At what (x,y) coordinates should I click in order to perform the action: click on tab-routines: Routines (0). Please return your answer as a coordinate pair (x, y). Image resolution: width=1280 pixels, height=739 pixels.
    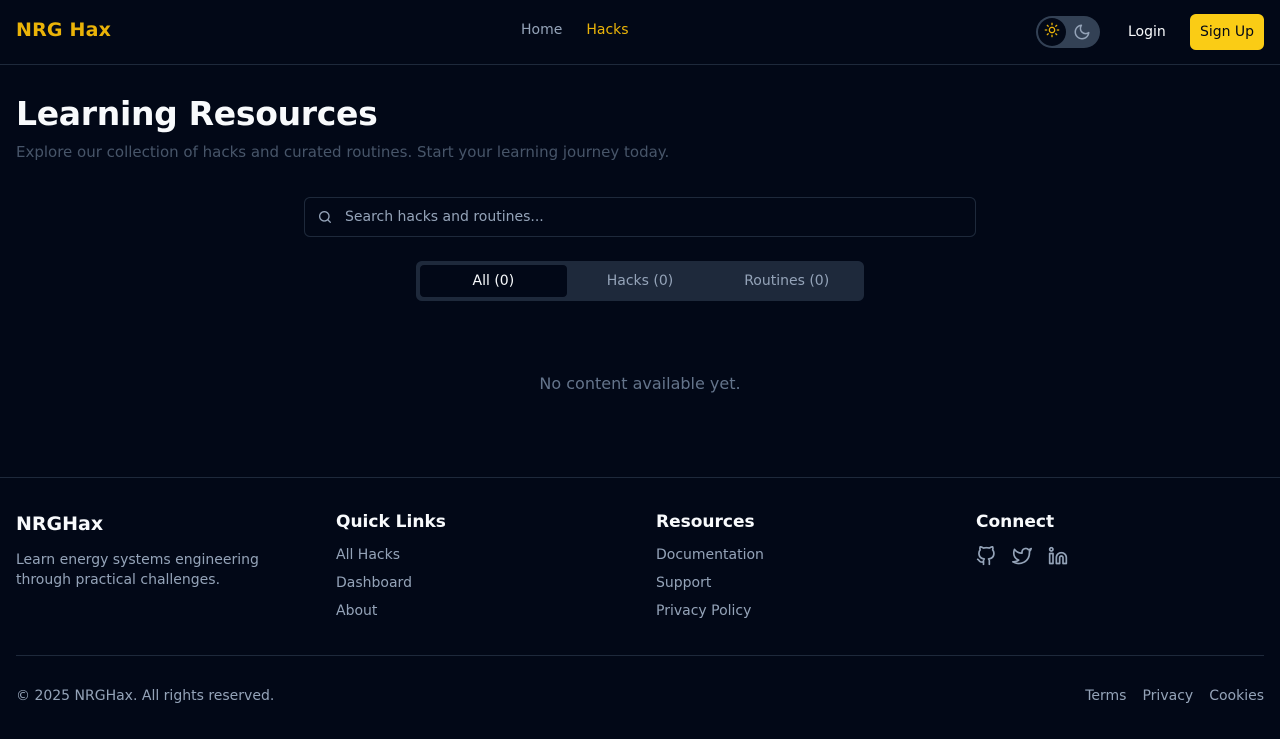
    Looking at the image, I should click on (786, 281).